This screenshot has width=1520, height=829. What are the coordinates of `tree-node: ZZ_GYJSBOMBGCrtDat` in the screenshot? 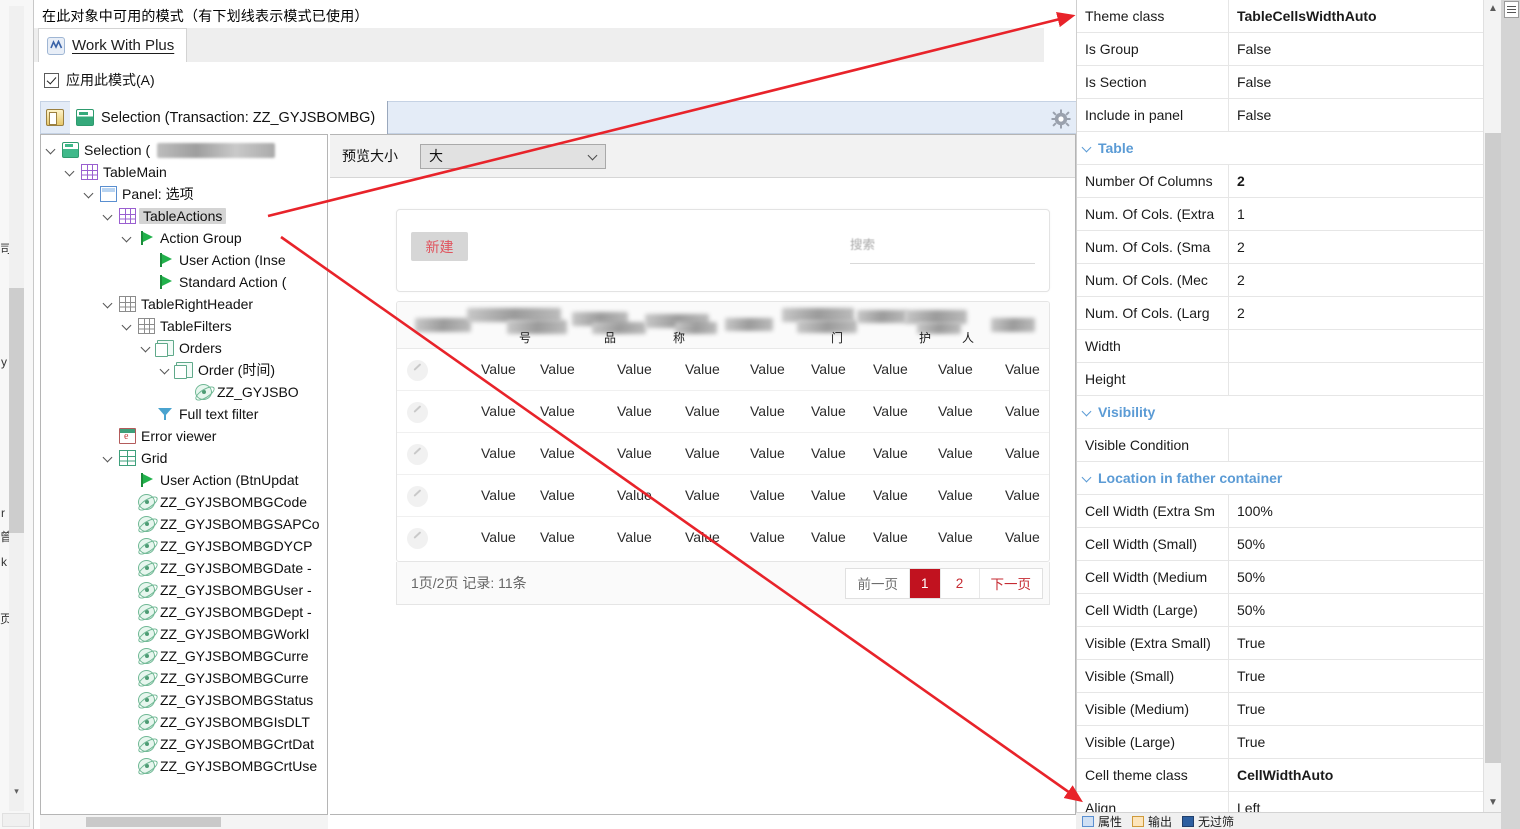 It's located at (217, 744).